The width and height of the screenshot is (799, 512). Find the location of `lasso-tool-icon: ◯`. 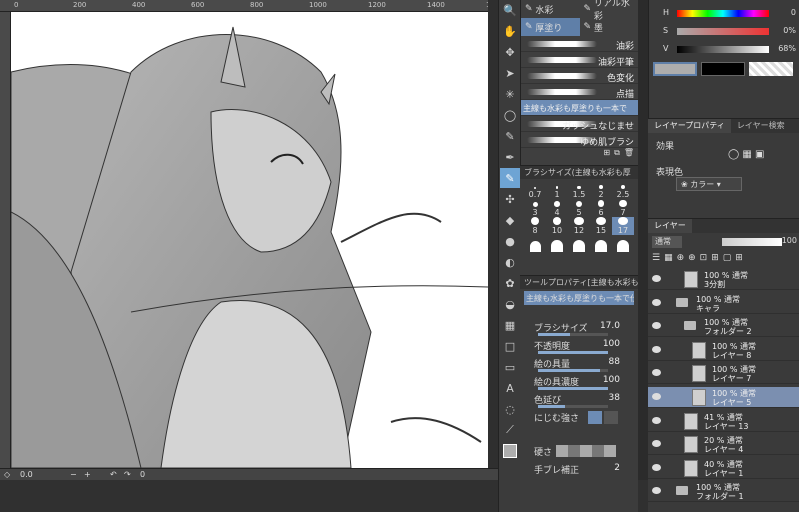

lasso-tool-icon: ◯ is located at coordinates (510, 115).